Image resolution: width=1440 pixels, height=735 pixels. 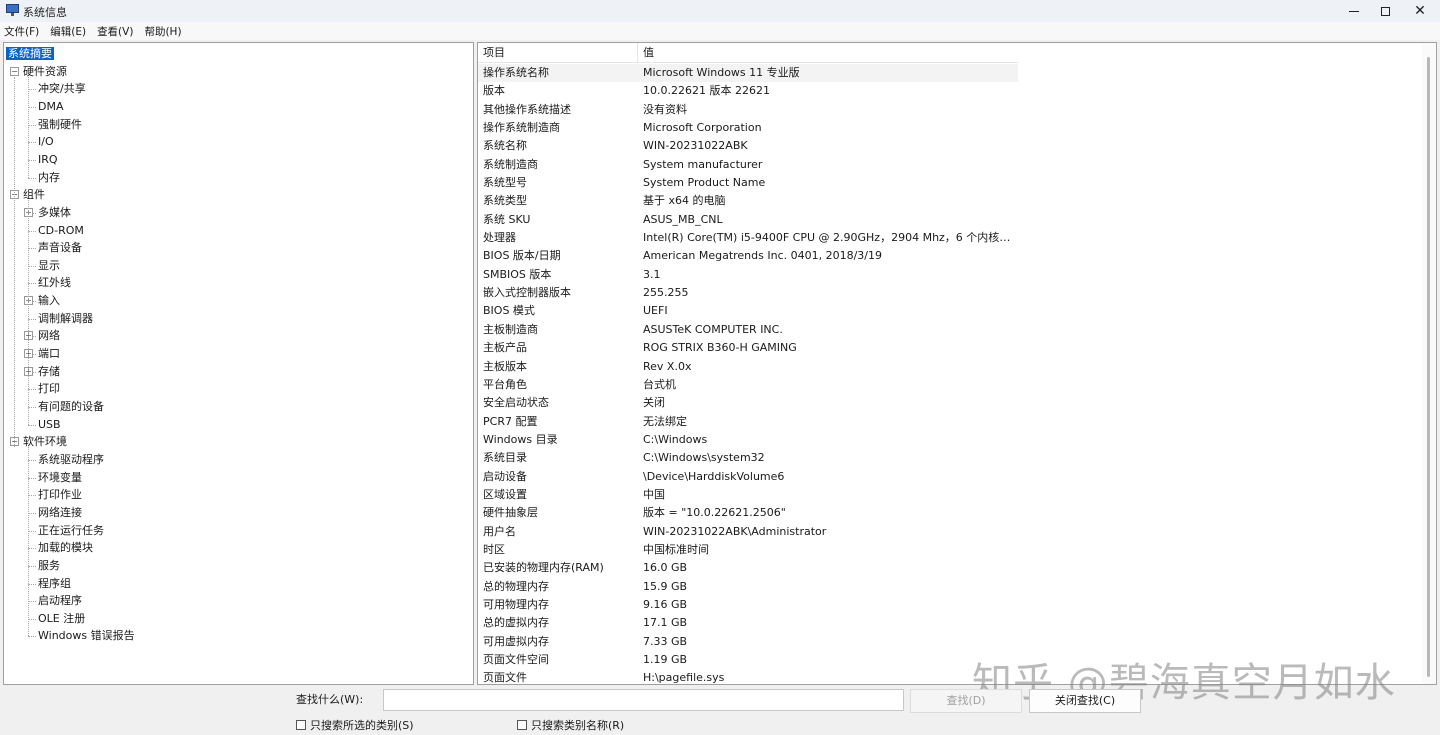 What do you see at coordinates (45, 71) in the screenshot?
I see `tree-item: 硬件资源` at bounding box center [45, 71].